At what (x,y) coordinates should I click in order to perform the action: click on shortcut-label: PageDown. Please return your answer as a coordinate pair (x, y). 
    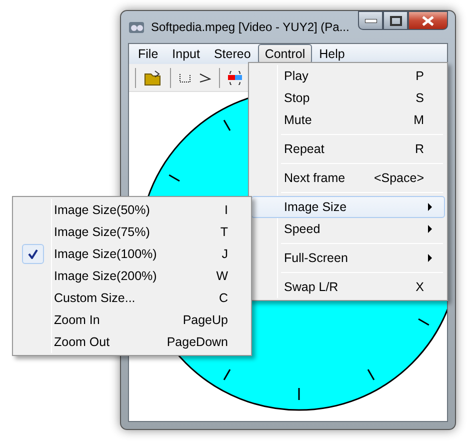
    Looking at the image, I should click on (197, 342).